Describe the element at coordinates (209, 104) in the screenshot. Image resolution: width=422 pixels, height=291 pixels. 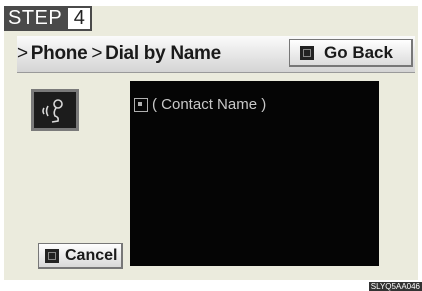
I see `contact-name-label: ( Contact Name )` at that location.